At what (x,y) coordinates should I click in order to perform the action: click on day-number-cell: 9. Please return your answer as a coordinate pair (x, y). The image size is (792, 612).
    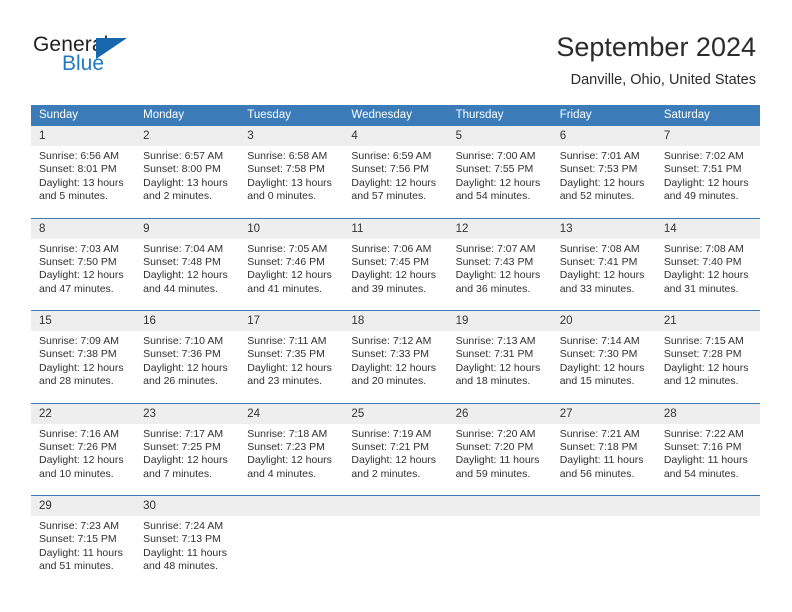
    Looking at the image, I should click on (187, 228).